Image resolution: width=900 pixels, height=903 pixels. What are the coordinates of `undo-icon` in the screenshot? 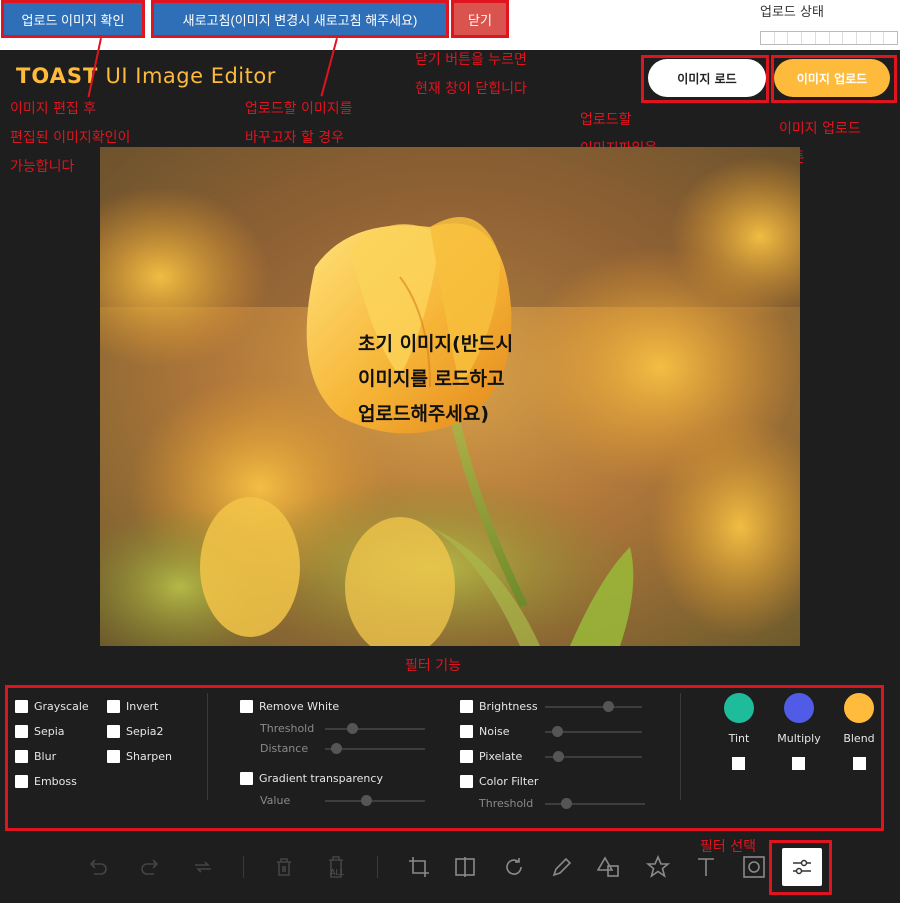 It's located at (98, 867).